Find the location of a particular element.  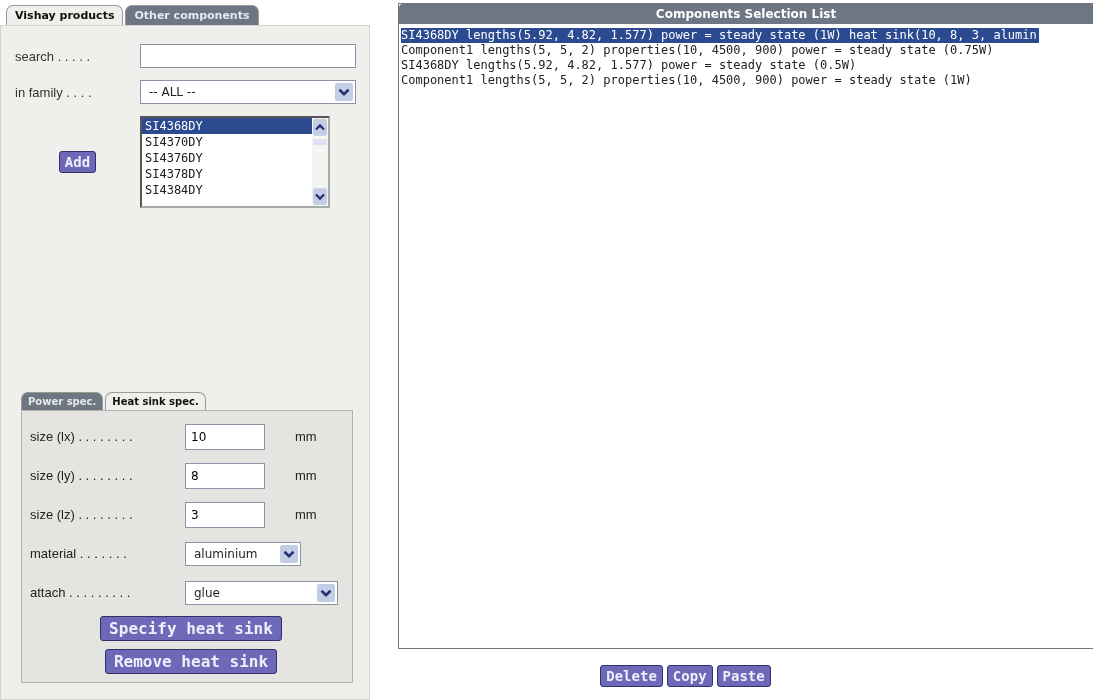

list-item: SI4370DY is located at coordinates (227, 142).